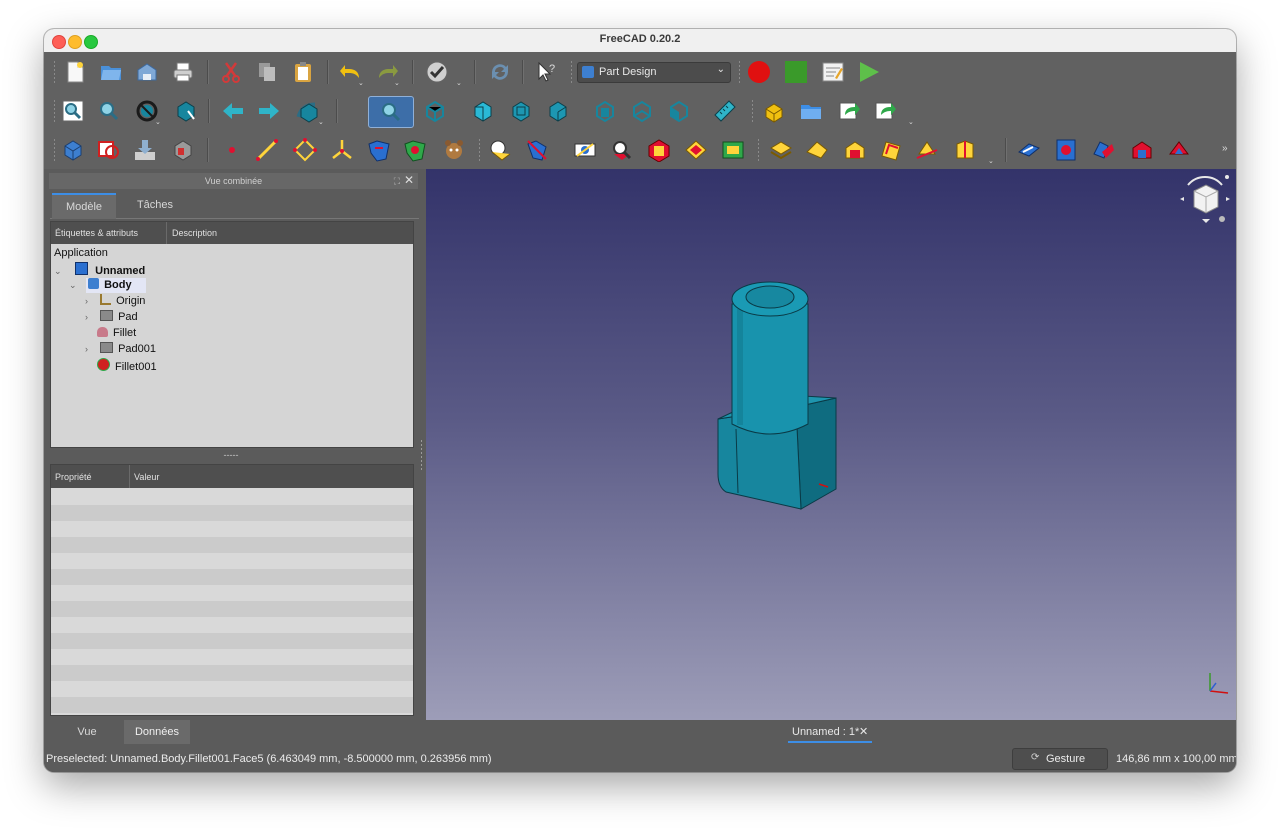  I want to click on zoom-view-button, so click(391, 112).